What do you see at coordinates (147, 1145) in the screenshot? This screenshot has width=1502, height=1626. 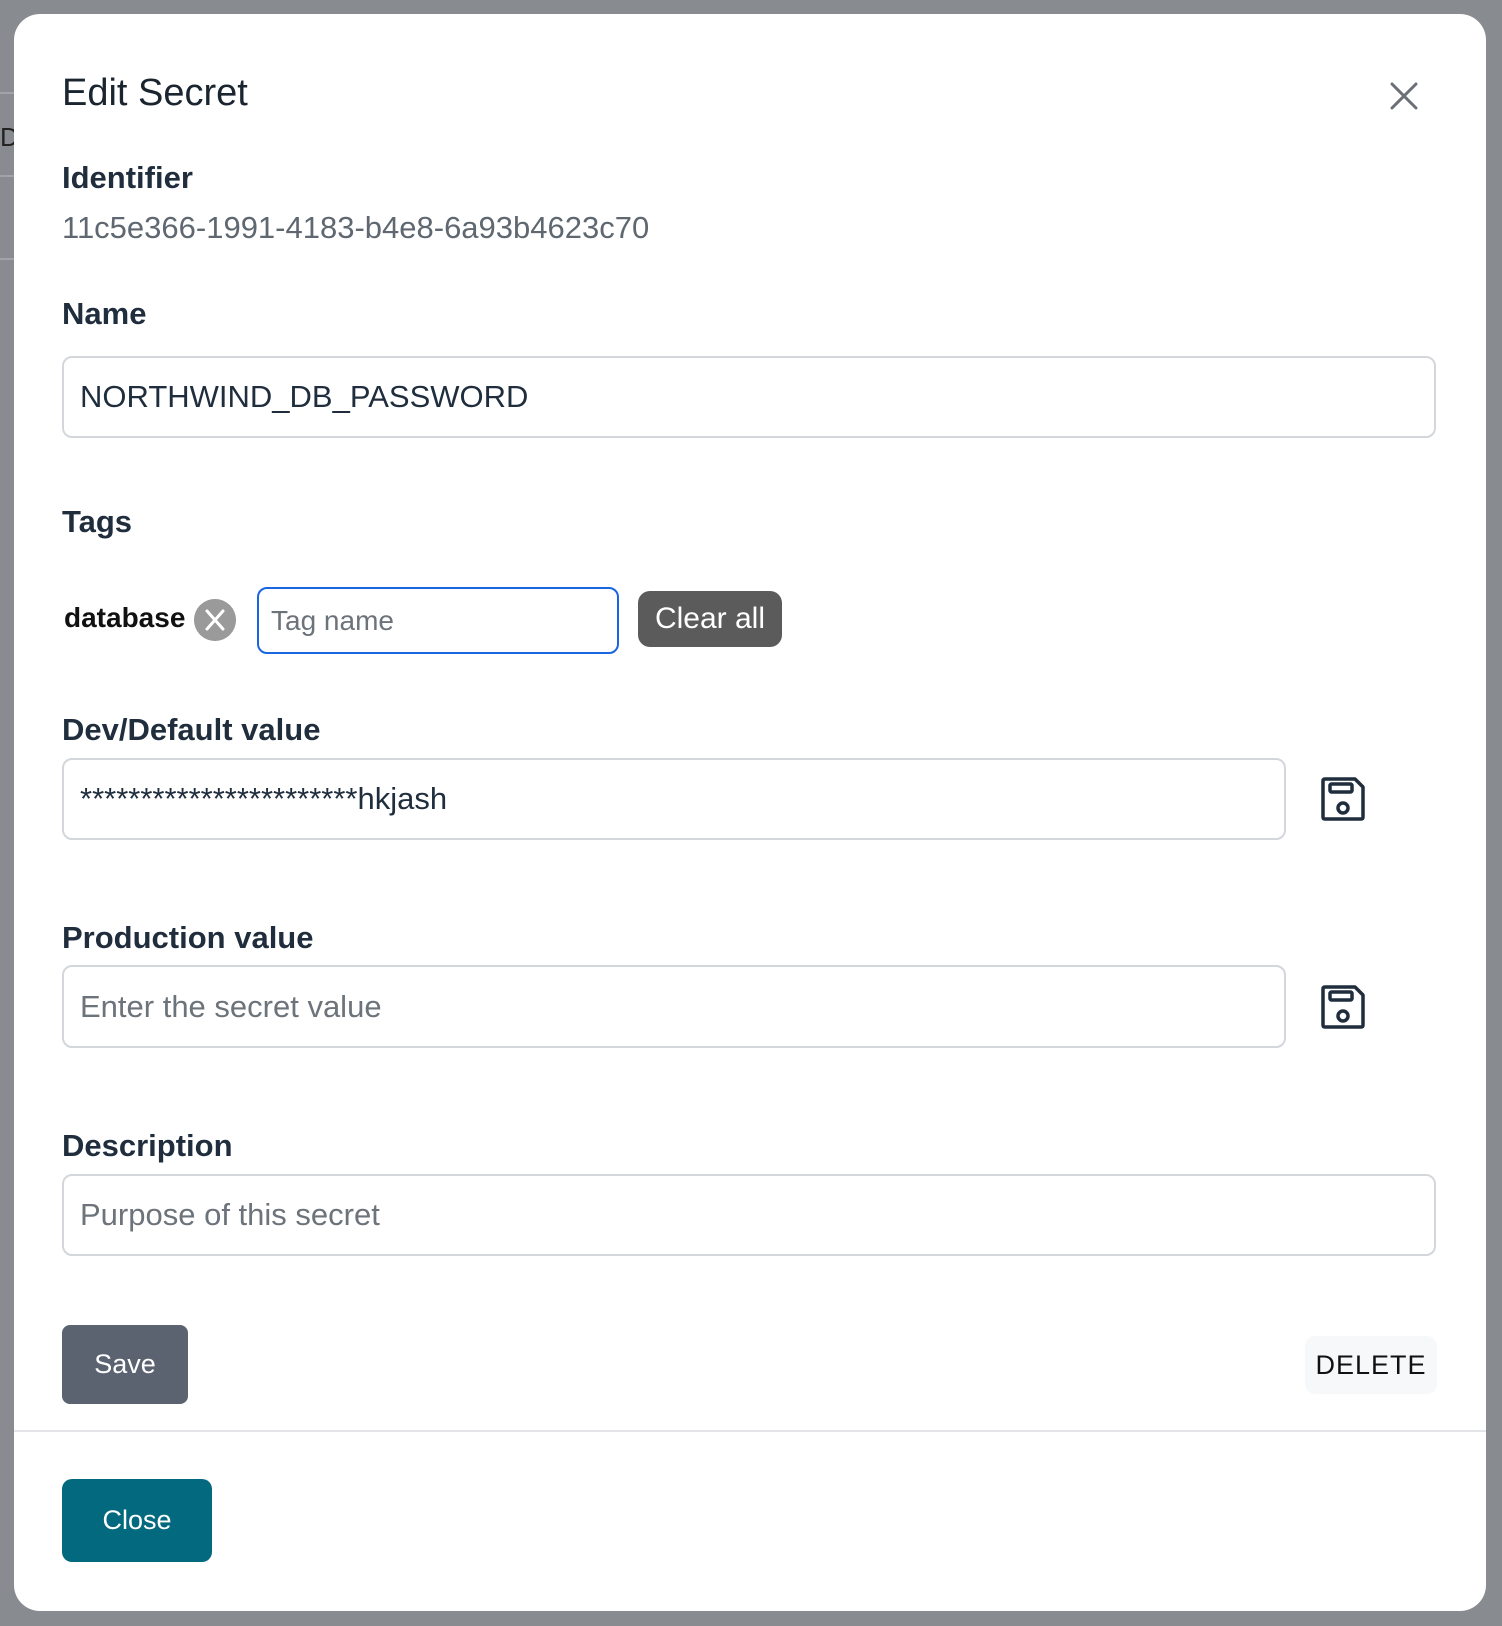 I see `description-label: Description` at bounding box center [147, 1145].